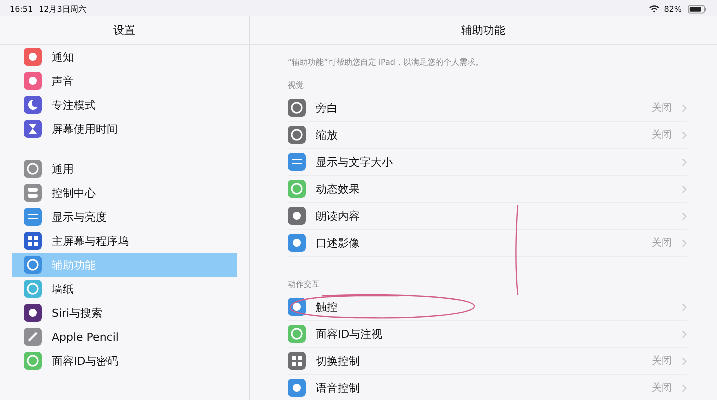 The height and width of the screenshot is (400, 717). What do you see at coordinates (124, 30) in the screenshot?
I see `sidebar-title: 设置` at bounding box center [124, 30].